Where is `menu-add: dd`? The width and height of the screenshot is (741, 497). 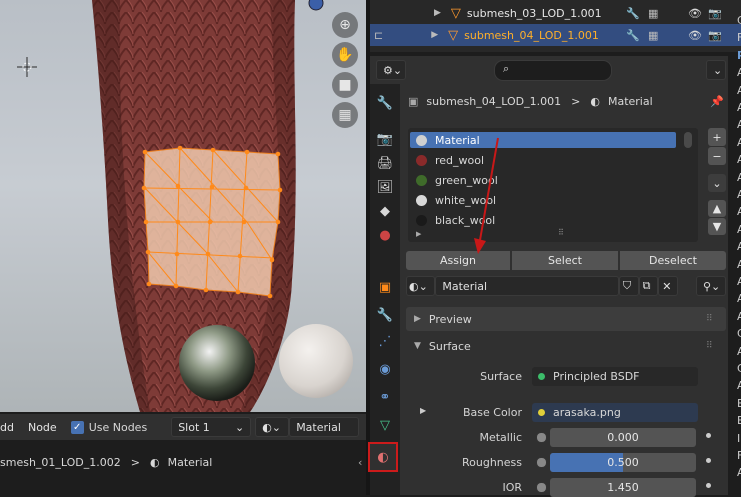 menu-add: dd is located at coordinates (7, 427).